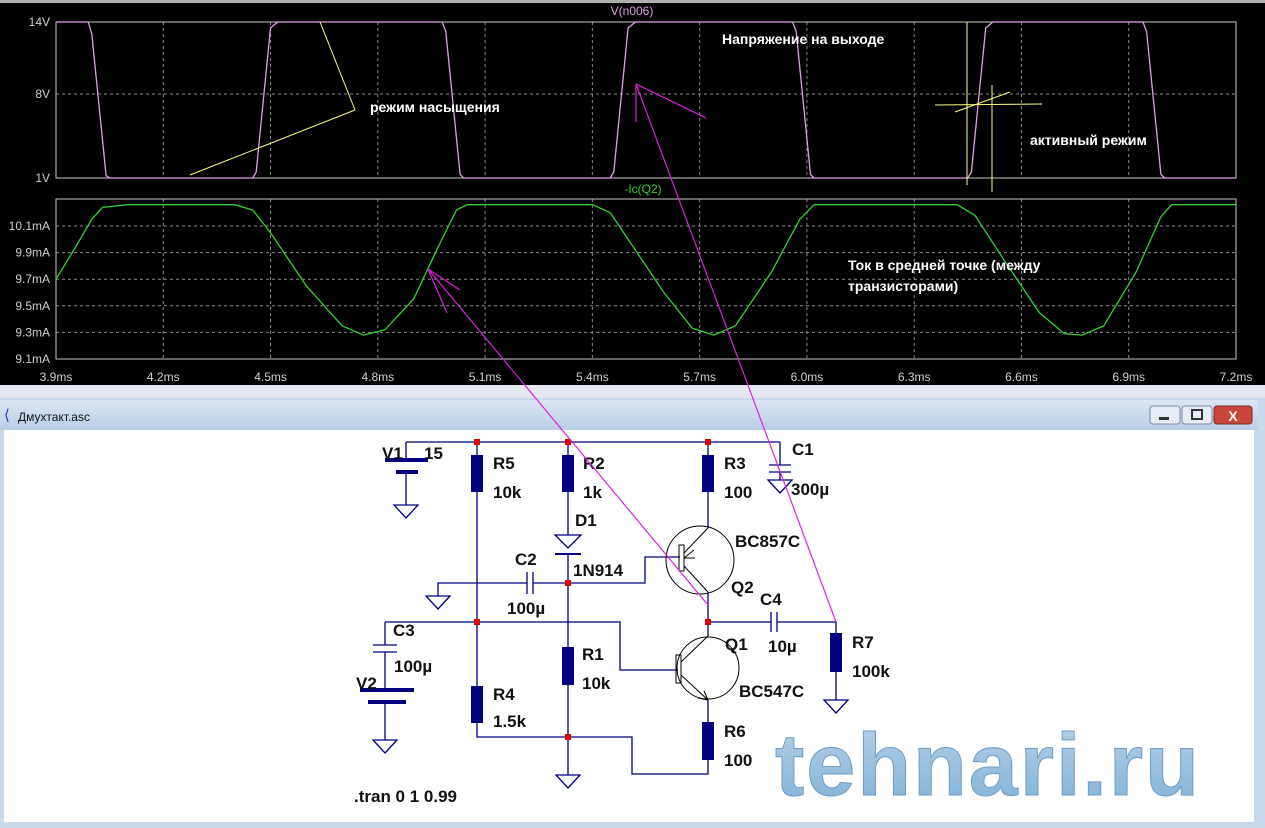  What do you see at coordinates (594, 463) in the screenshot?
I see `label-r2-name: R2` at bounding box center [594, 463].